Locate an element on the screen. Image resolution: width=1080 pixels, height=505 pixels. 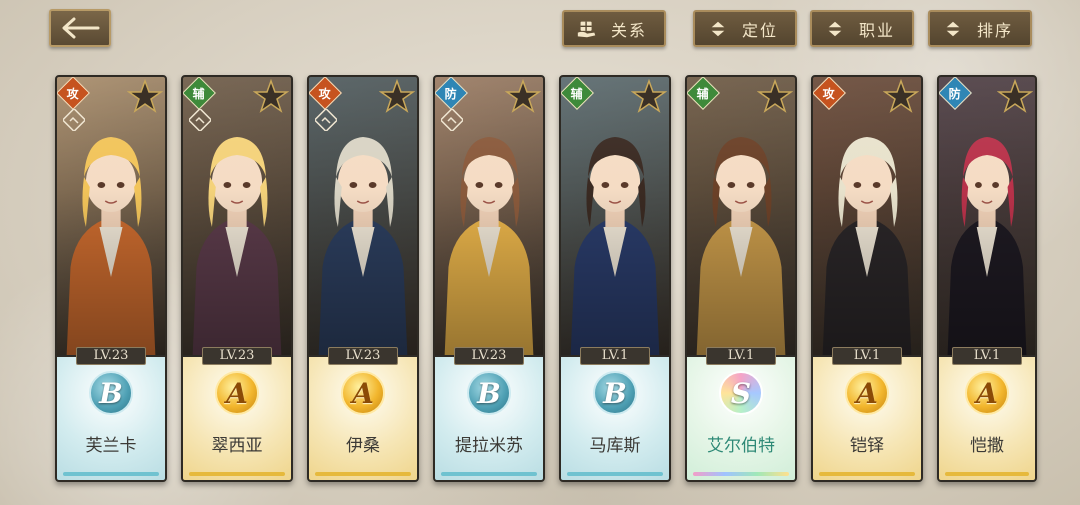
grade-letter: S is located at coordinates (741, 393).